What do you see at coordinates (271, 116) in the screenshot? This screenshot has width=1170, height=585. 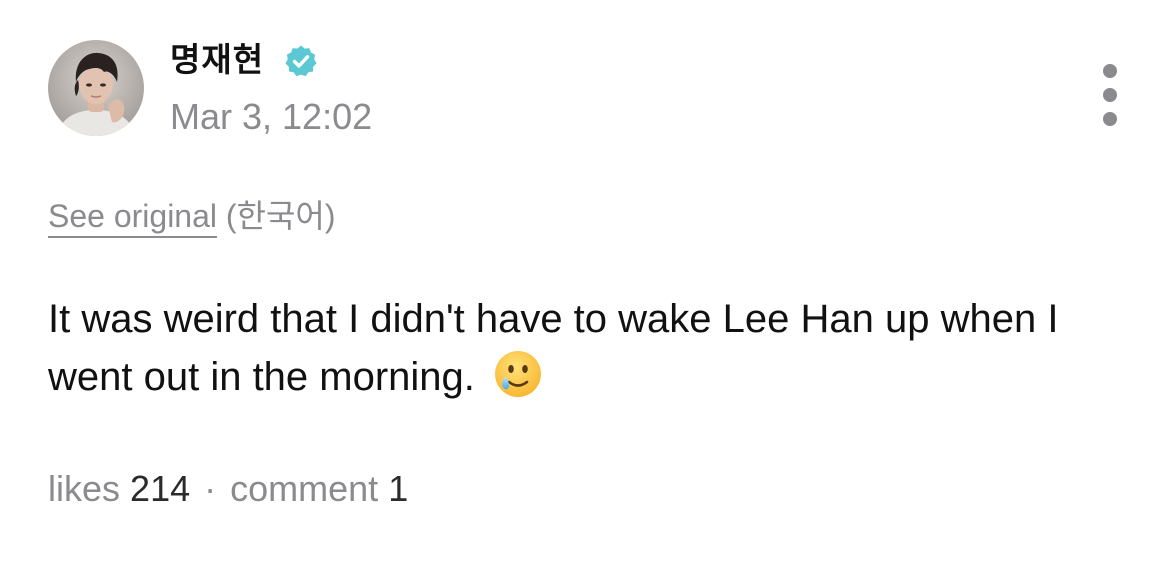 I see `post-timestamp: Mar 3, 12:02` at bounding box center [271, 116].